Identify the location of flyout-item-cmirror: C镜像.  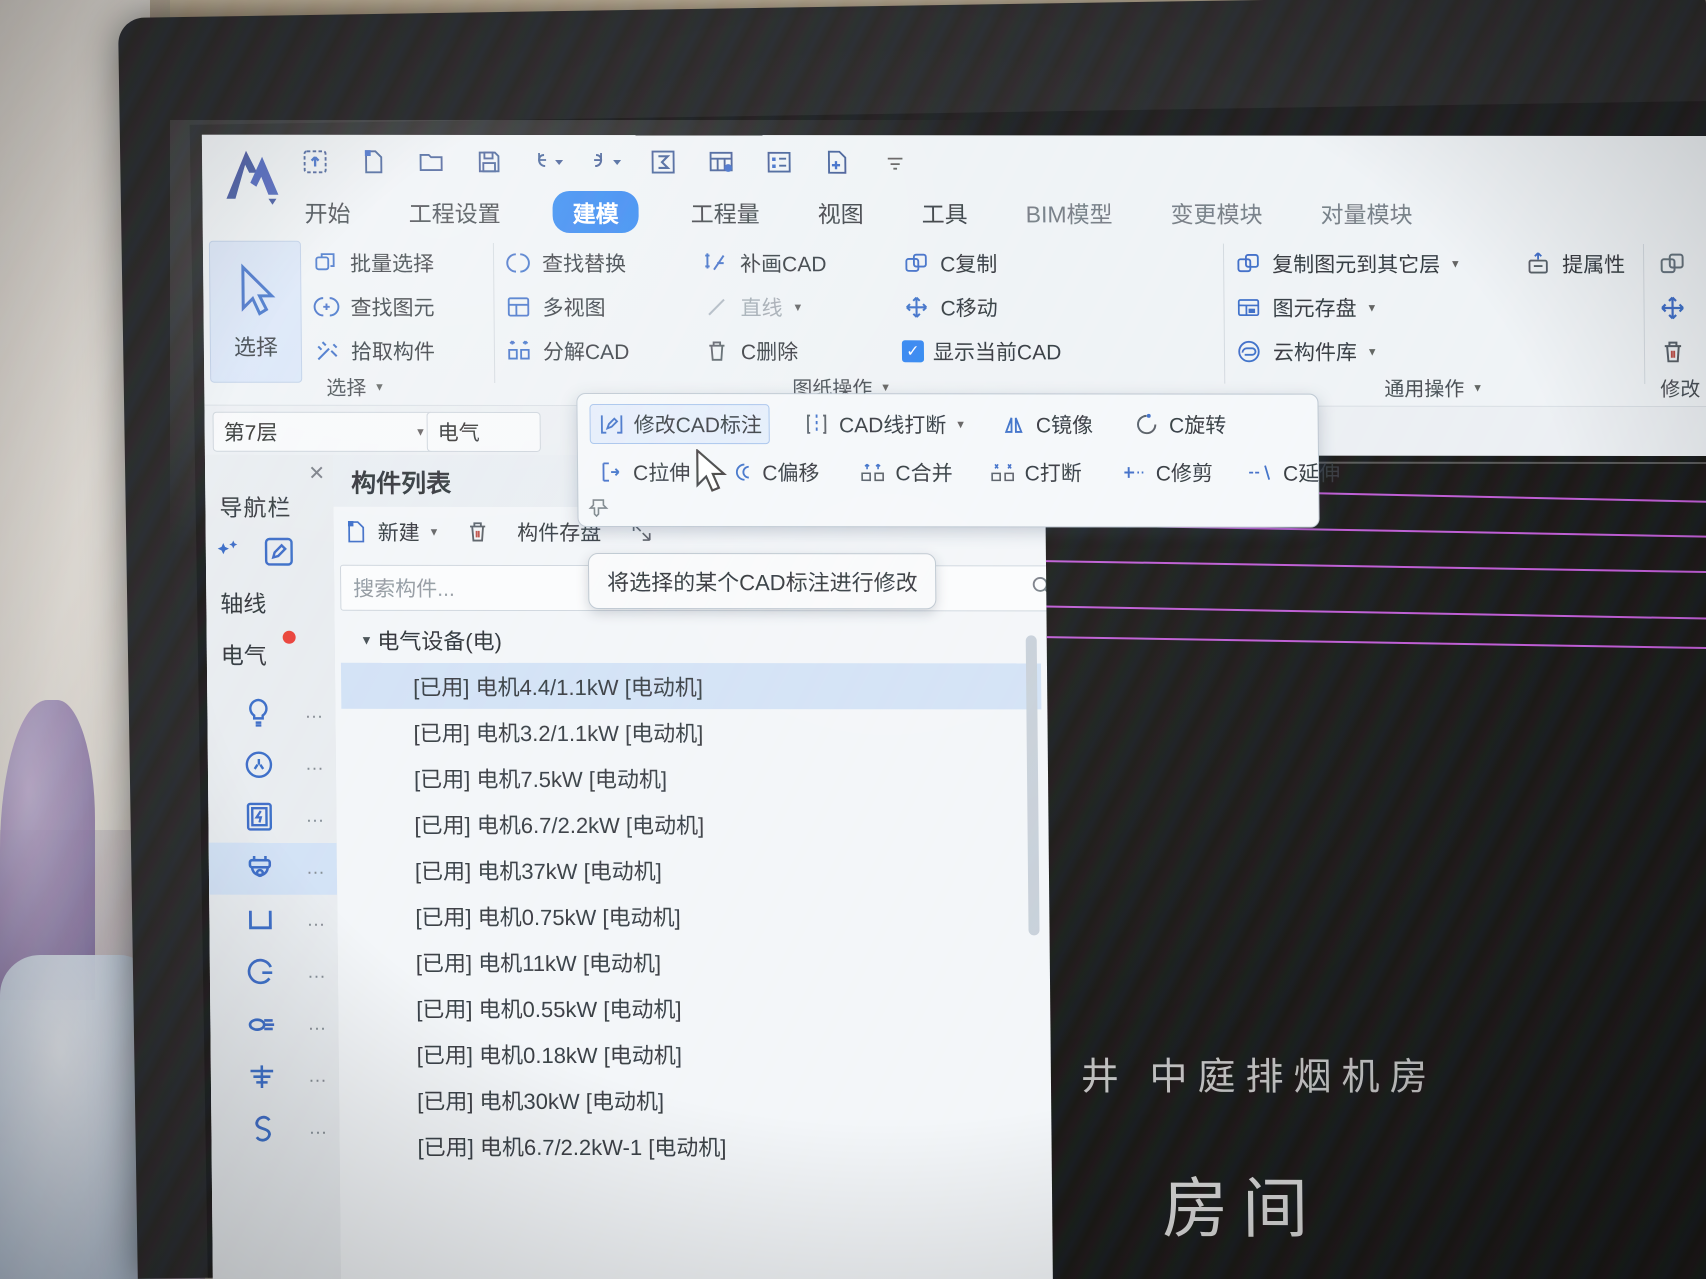
(1047, 424).